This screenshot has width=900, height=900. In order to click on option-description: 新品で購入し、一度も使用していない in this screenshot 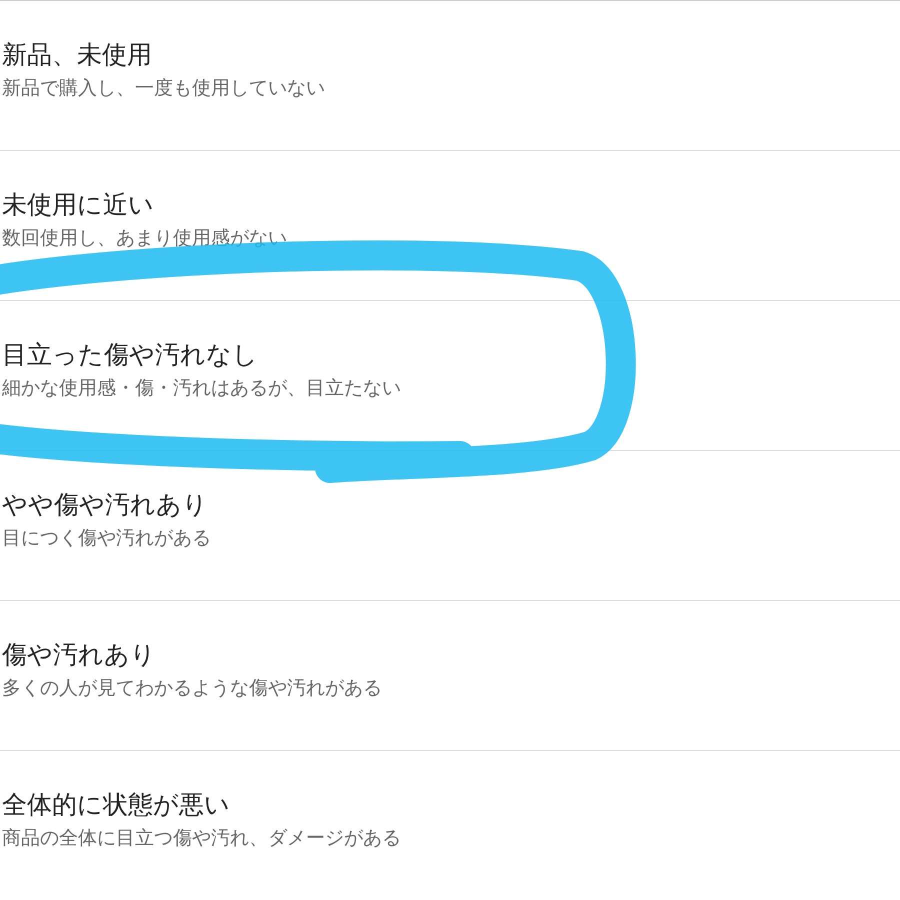, I will do `click(163, 88)`.